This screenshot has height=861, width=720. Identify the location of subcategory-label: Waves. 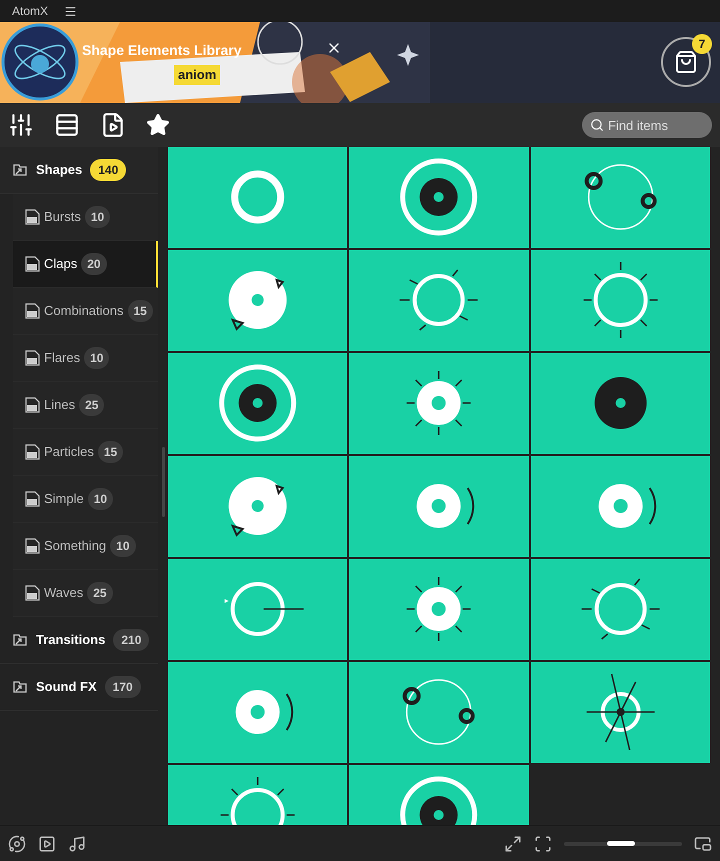
(64, 593).